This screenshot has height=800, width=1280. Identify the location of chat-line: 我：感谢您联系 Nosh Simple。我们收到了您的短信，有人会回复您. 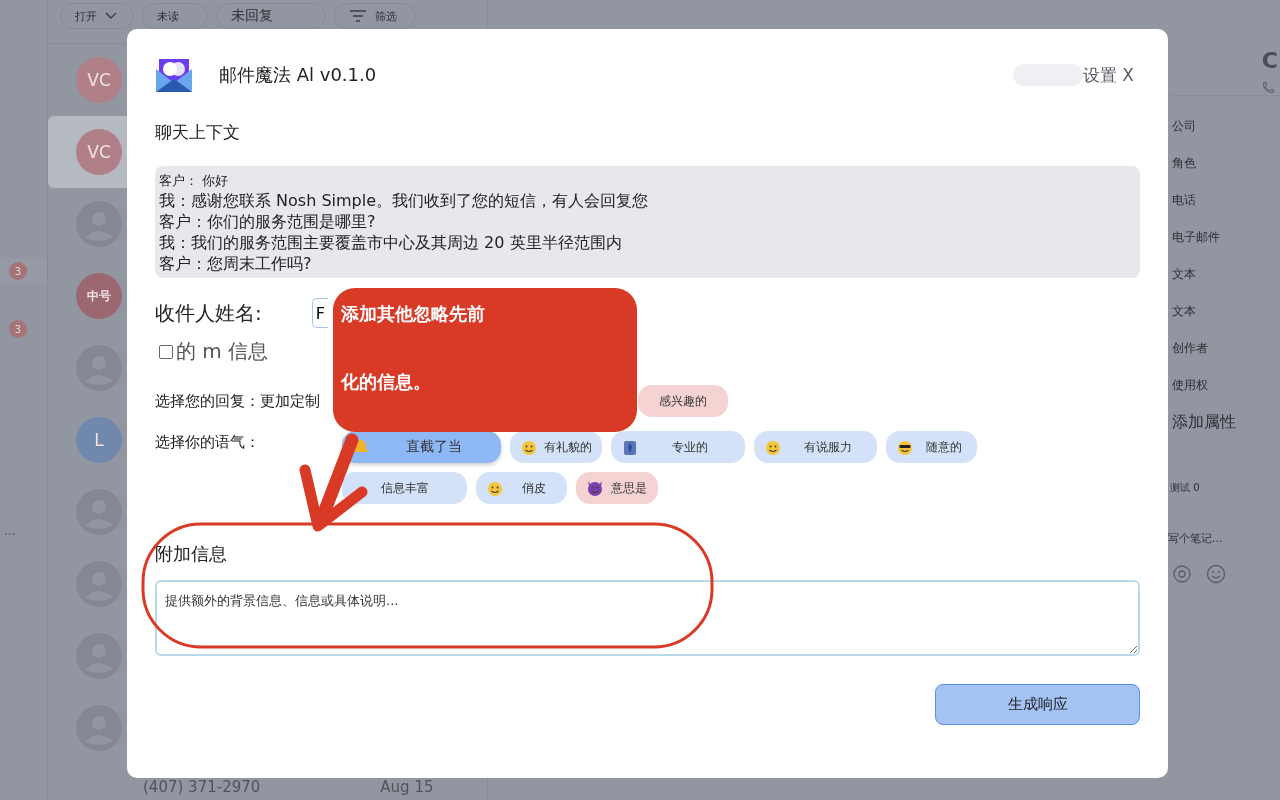
(404, 200).